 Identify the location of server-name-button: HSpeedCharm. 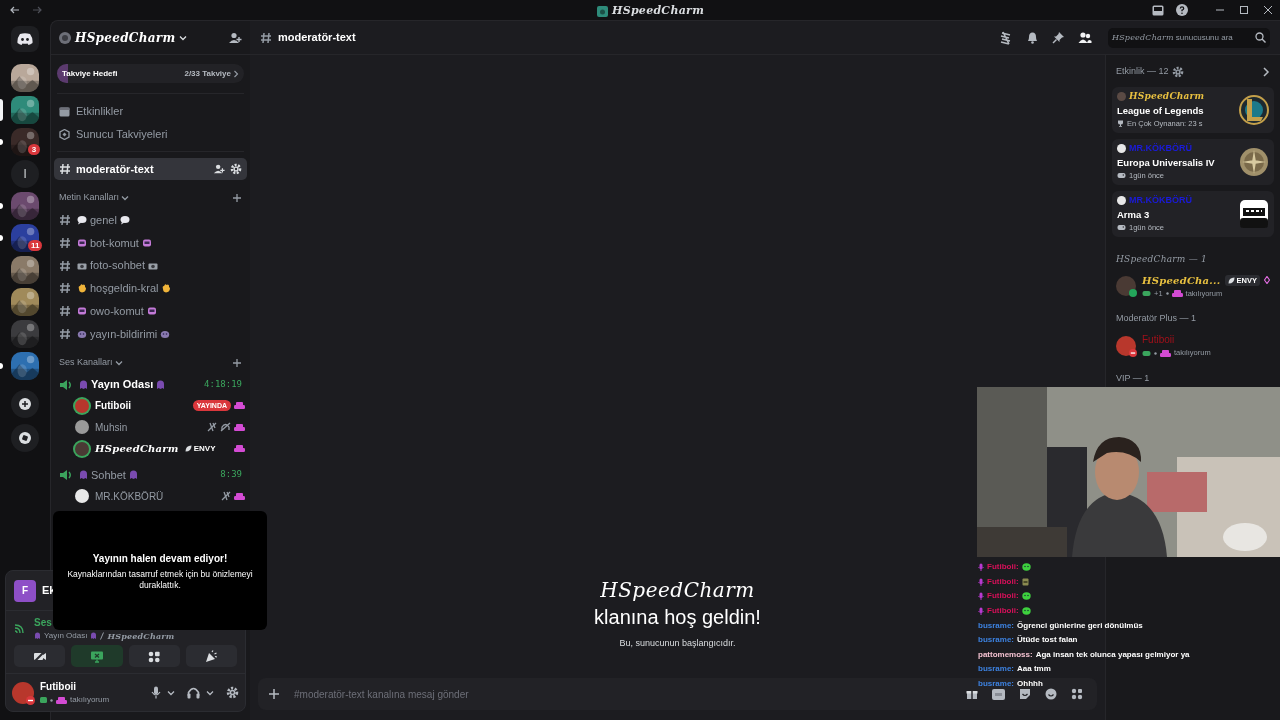
(123, 37).